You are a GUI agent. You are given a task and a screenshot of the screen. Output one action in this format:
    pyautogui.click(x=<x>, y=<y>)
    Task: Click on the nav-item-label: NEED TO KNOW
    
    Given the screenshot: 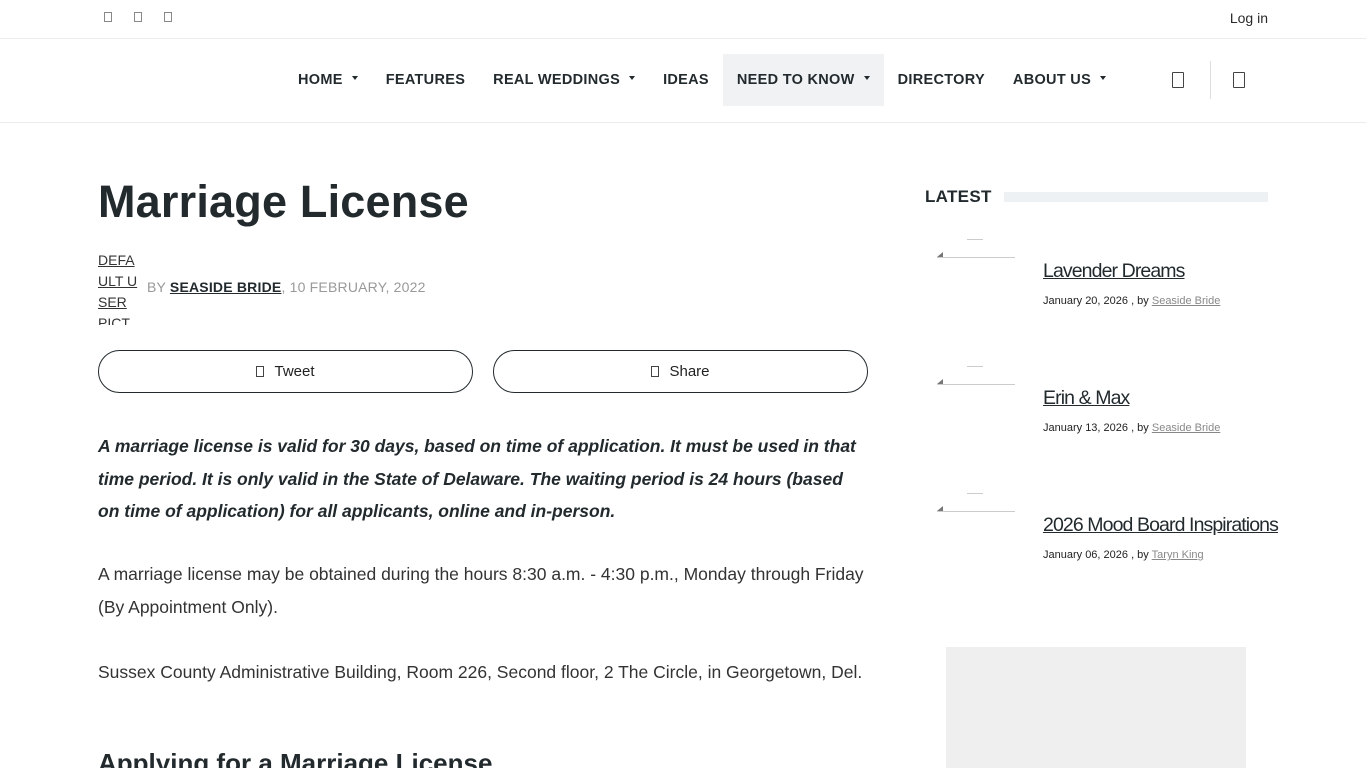 What is the action you would take?
    pyautogui.click(x=795, y=80)
    